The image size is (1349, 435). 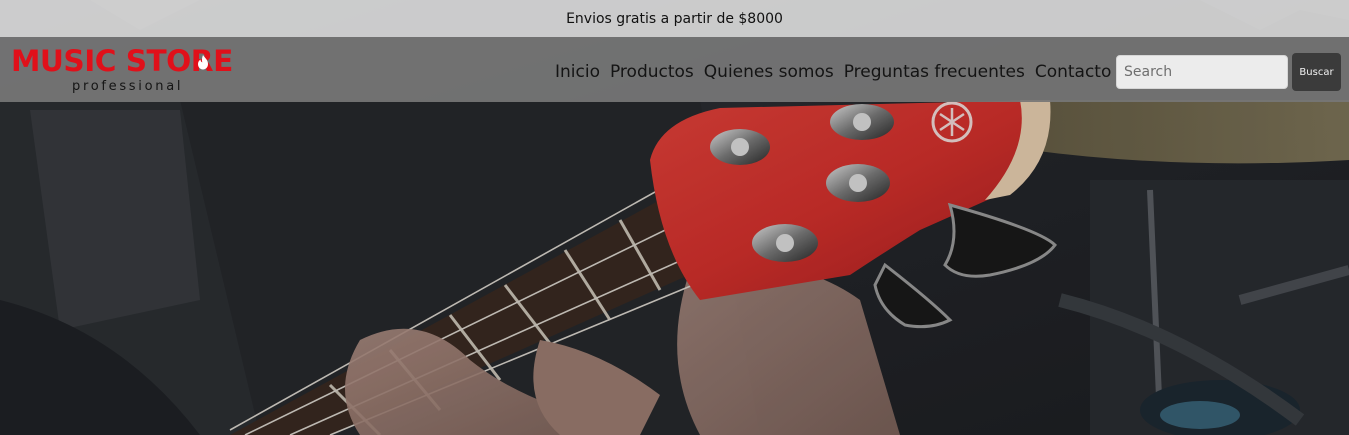 I want to click on flame-icon, so click(x=203, y=62).